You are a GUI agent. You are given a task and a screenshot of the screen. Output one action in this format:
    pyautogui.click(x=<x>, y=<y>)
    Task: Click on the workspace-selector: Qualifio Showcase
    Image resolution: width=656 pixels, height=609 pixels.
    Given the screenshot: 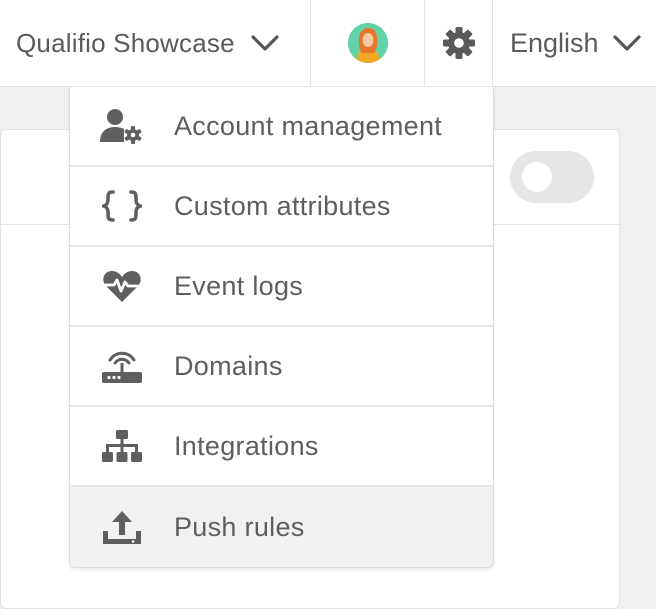 What is the action you would take?
    pyautogui.click(x=155, y=43)
    